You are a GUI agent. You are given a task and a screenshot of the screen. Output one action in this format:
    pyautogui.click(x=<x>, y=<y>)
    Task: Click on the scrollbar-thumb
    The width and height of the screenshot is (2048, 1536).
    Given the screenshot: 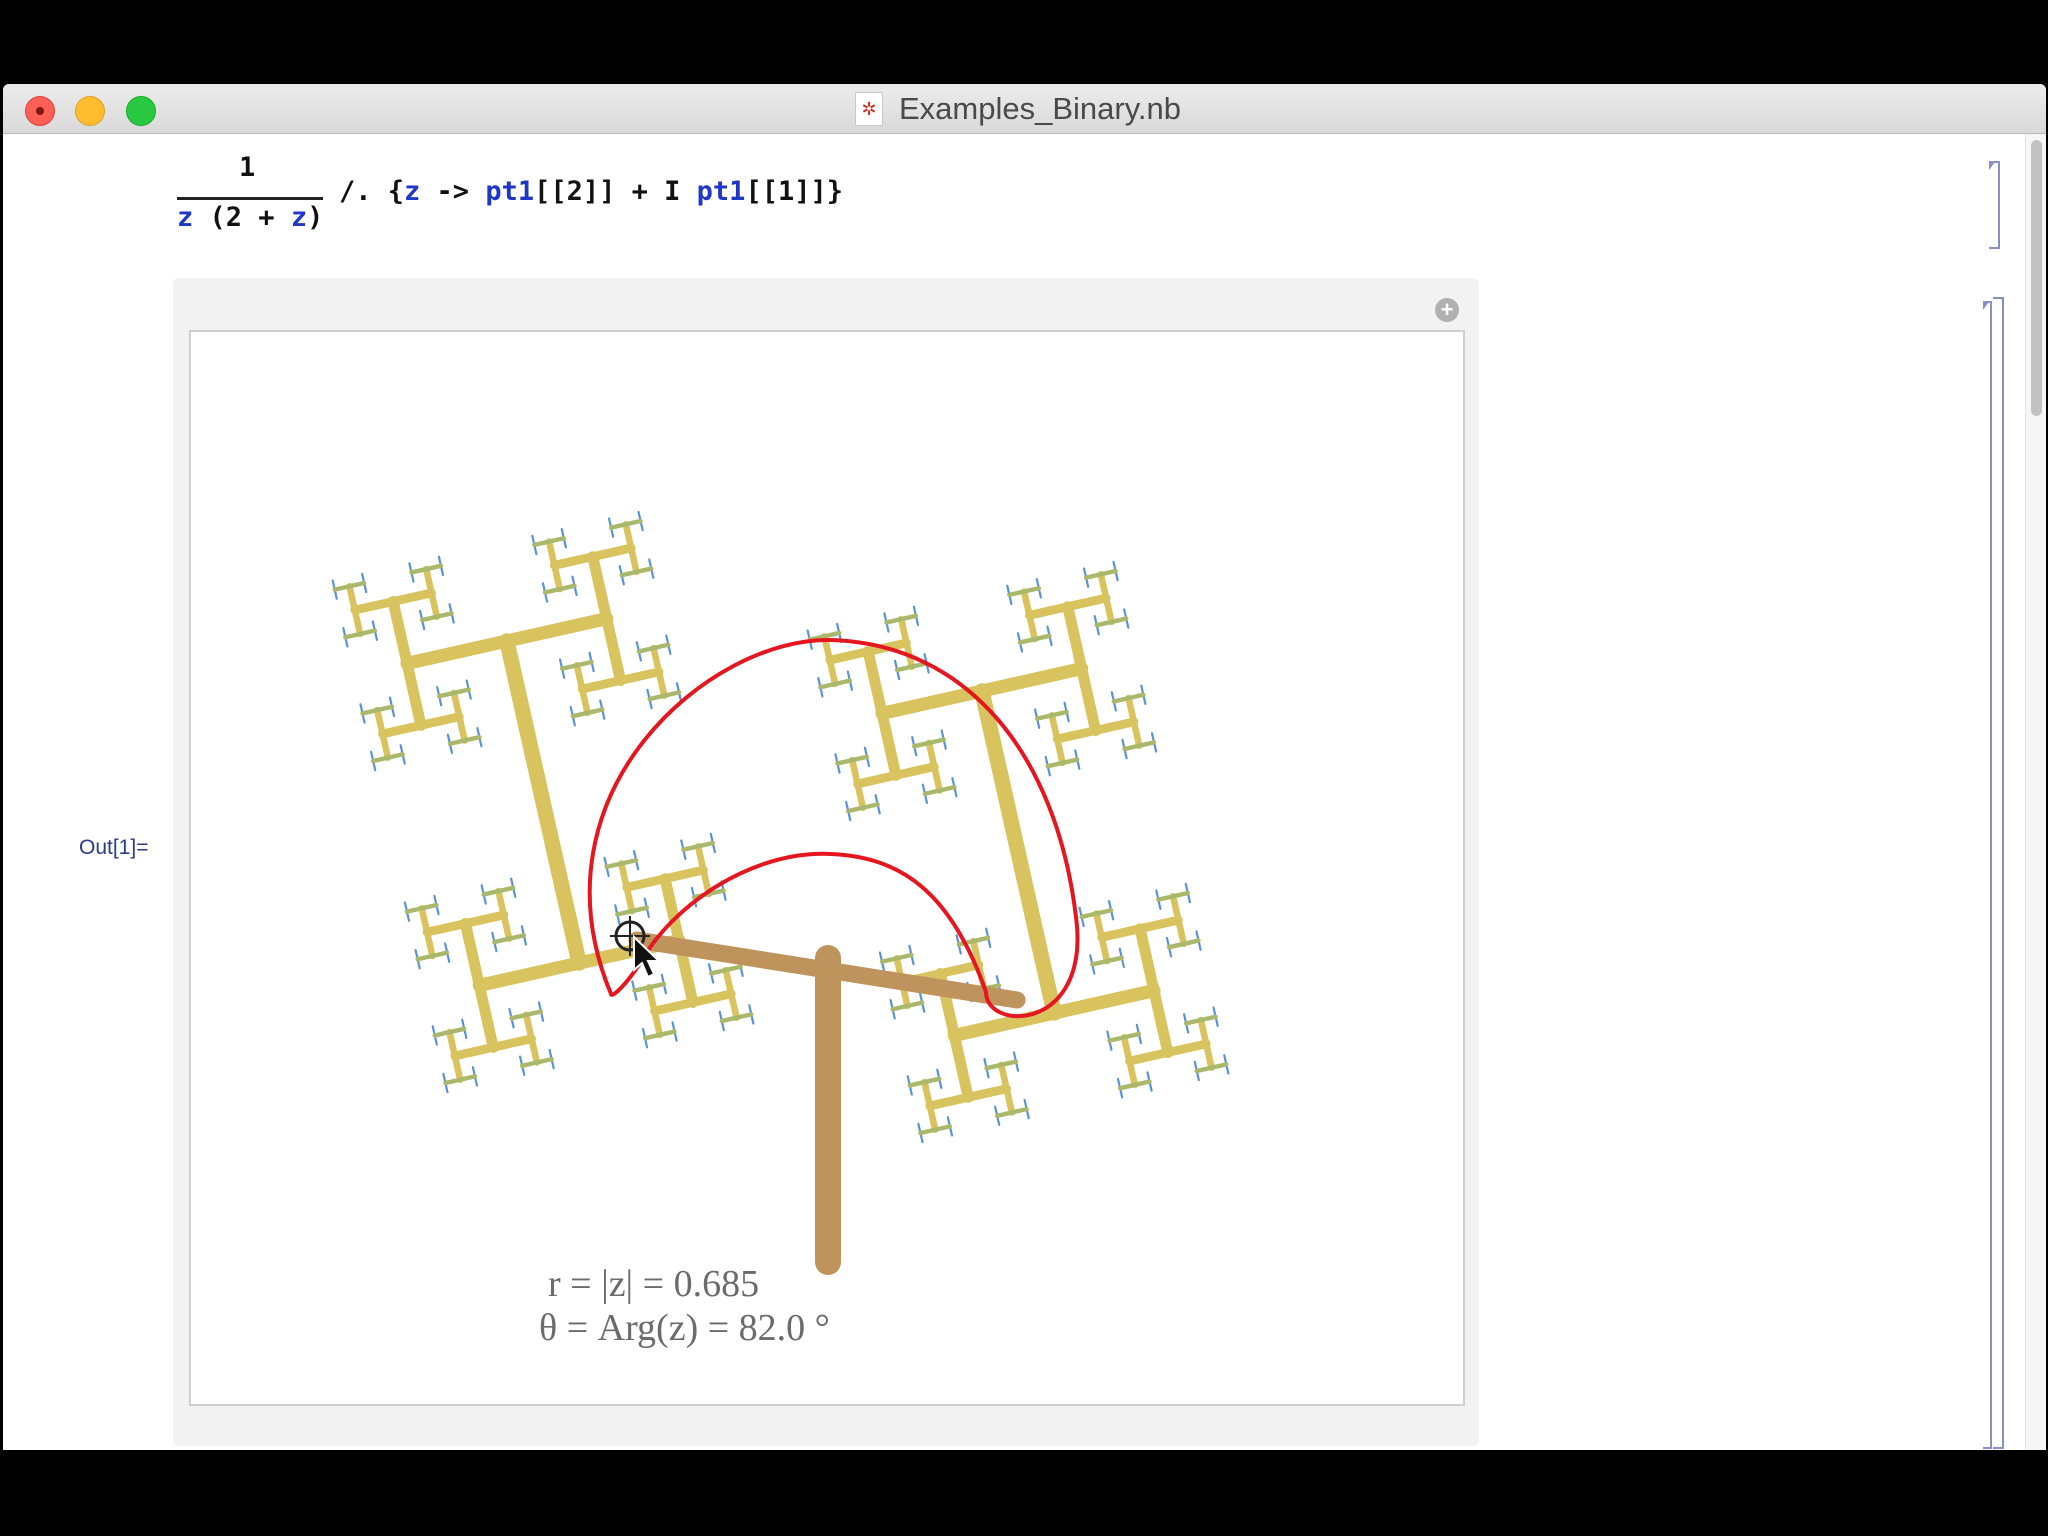 What is the action you would take?
    pyautogui.click(x=2036, y=278)
    